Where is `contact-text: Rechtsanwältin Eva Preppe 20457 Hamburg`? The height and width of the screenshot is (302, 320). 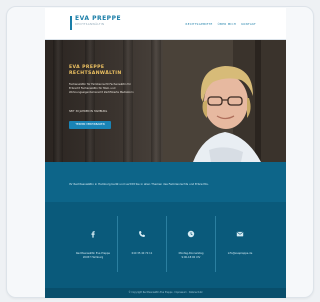 contact-text: Rechtsanwältin Eva Preppe 20457 Hamburg is located at coordinates (93, 256).